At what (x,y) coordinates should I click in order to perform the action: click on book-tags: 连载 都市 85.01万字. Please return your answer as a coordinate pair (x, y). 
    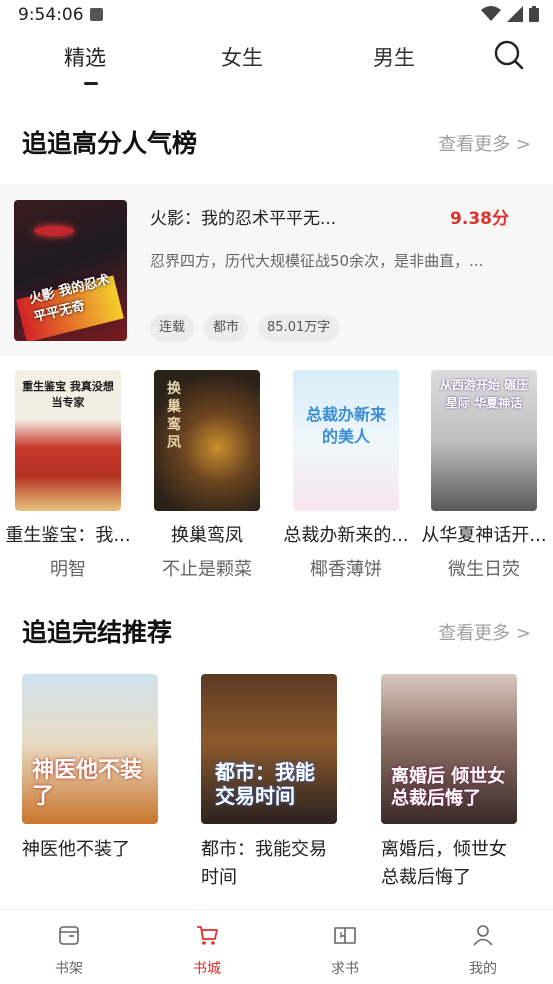
    Looking at the image, I should click on (245, 328).